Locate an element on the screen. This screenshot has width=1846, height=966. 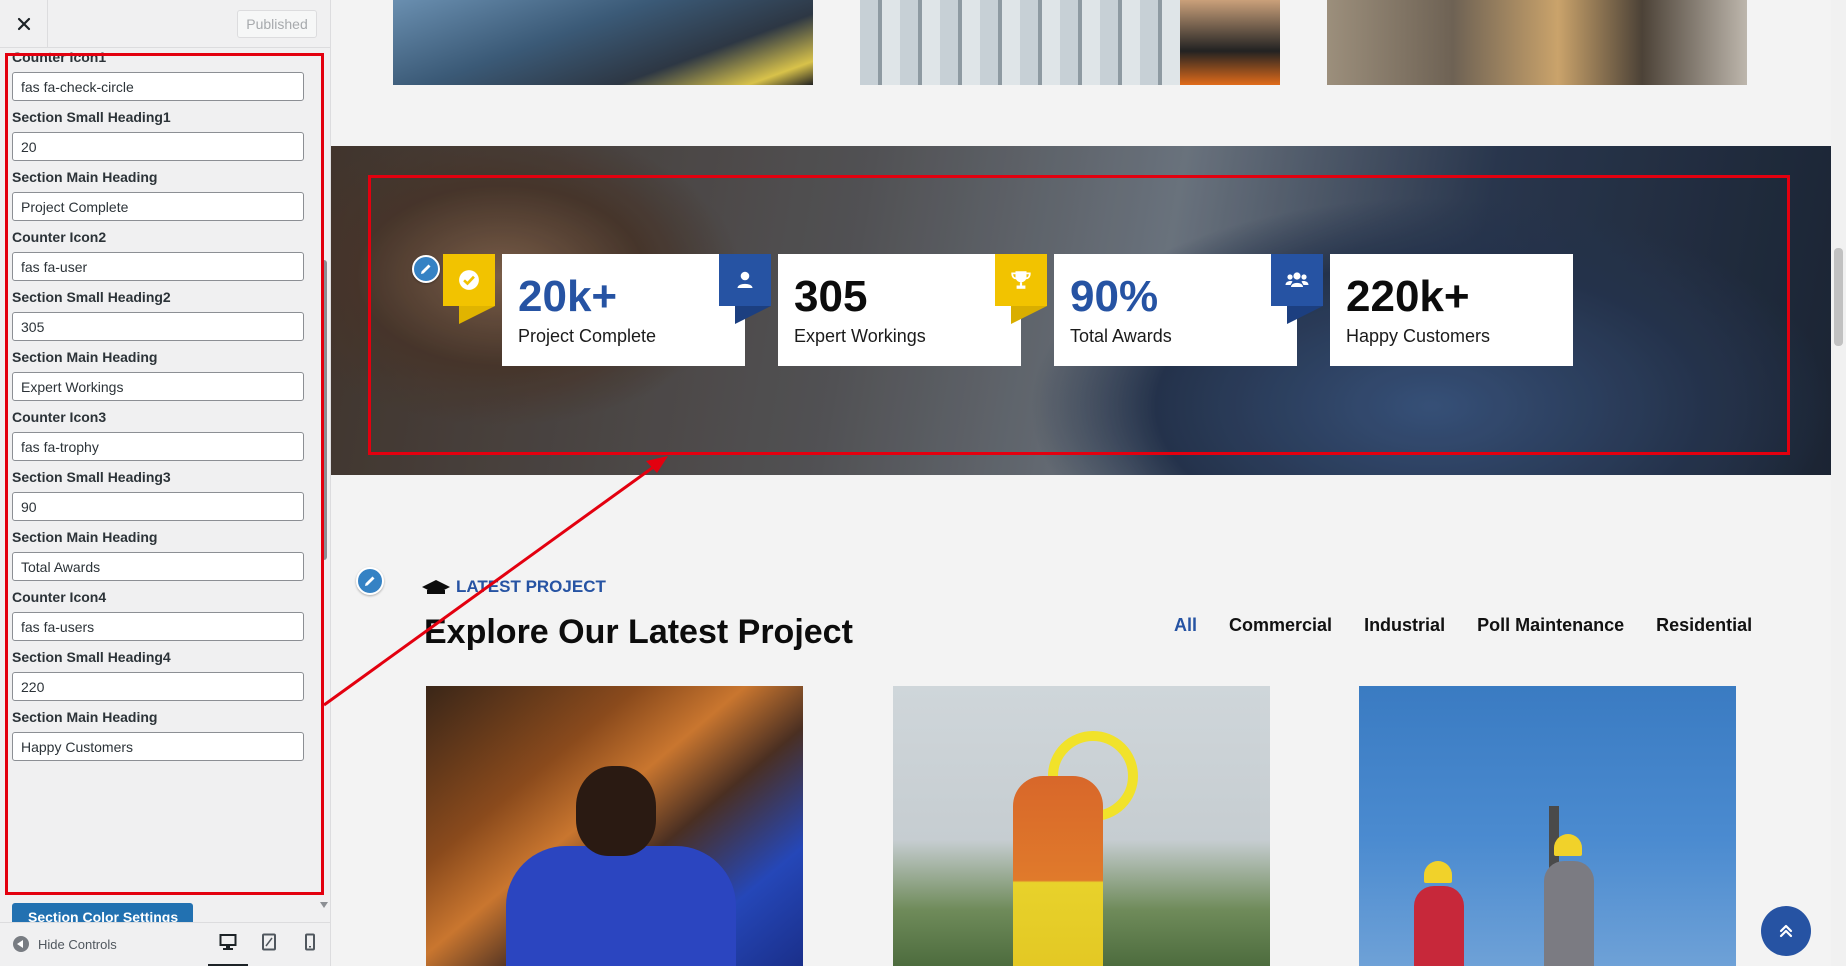
customizer-footer: Hide Controls is located at coordinates (165, 944).